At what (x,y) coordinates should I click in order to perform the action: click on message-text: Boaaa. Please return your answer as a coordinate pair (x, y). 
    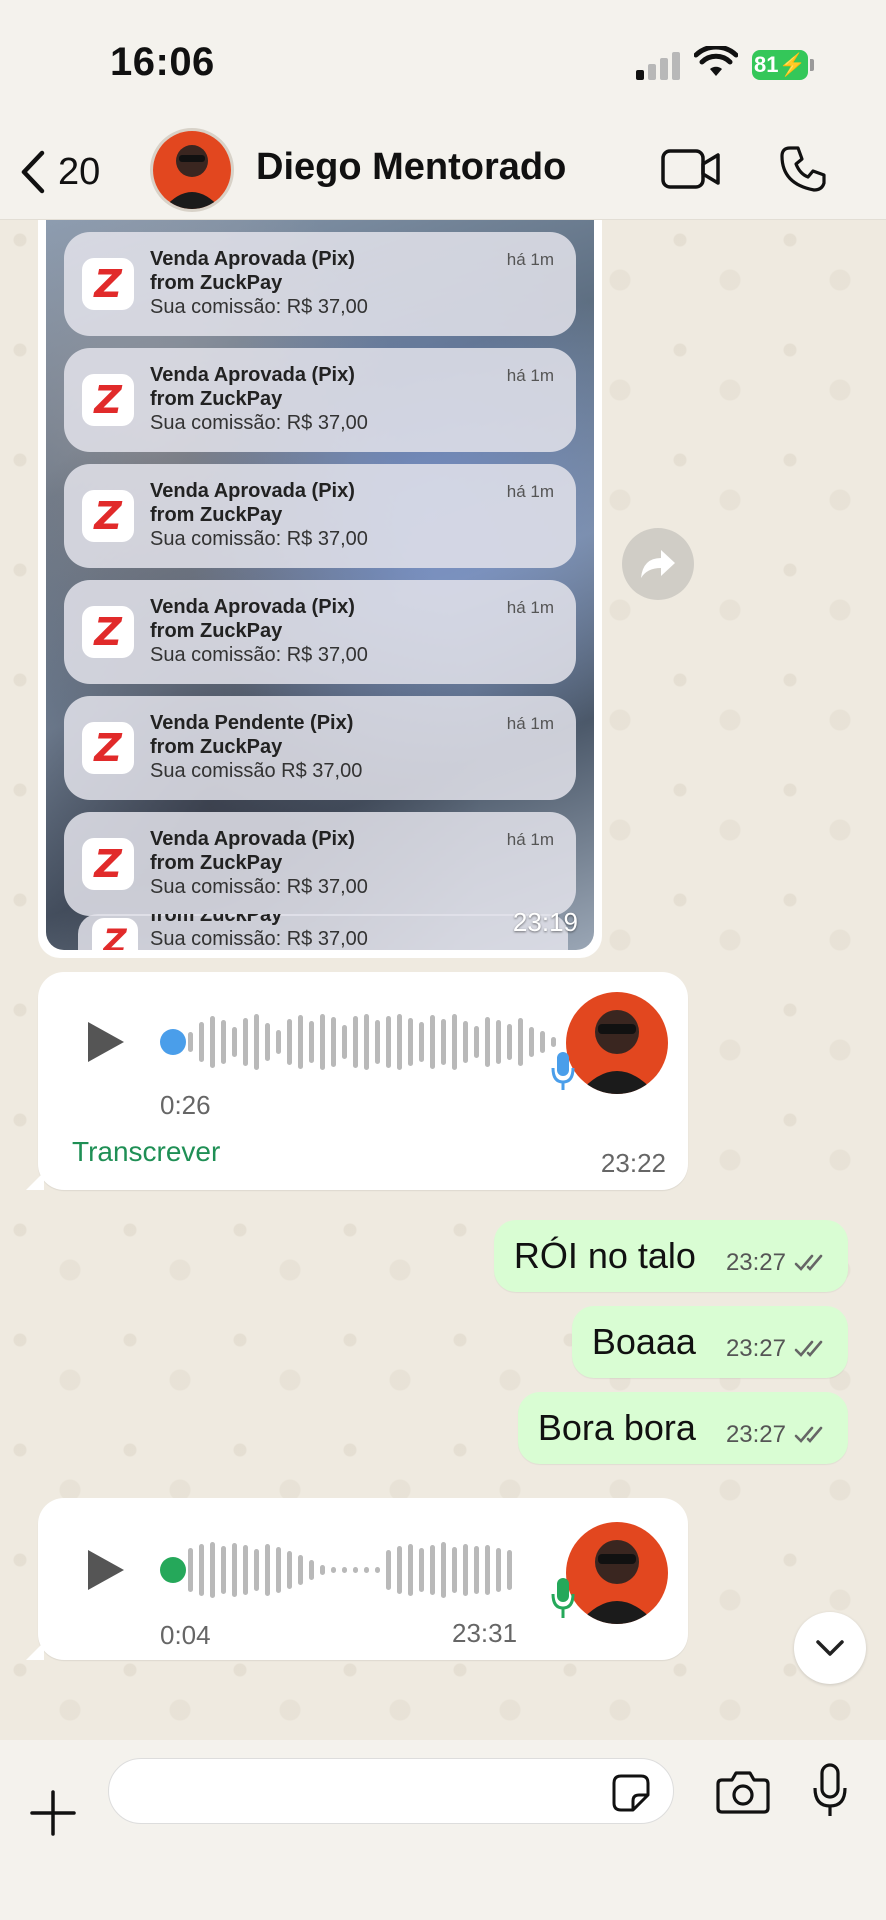
    Looking at the image, I should click on (643, 1341).